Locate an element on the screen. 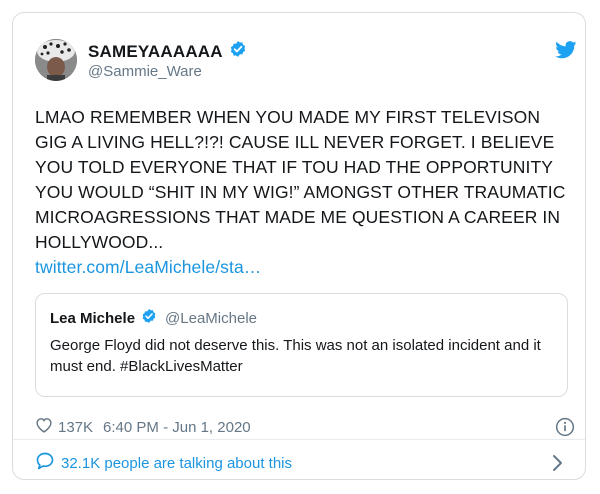 The height and width of the screenshot is (494, 600). like-count: 137K is located at coordinates (76, 427).